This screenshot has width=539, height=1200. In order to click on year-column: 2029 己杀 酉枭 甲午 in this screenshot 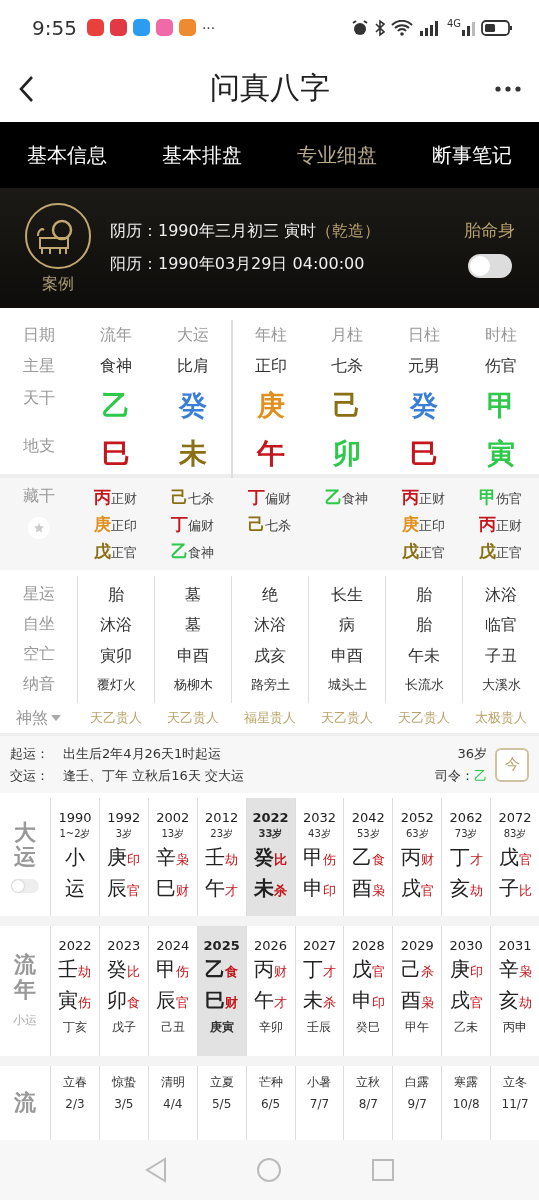, I will do `click(417, 991)`.